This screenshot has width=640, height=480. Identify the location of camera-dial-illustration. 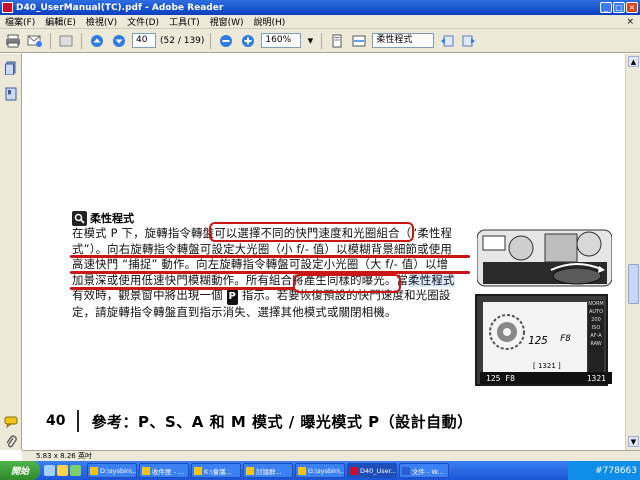
(544, 258).